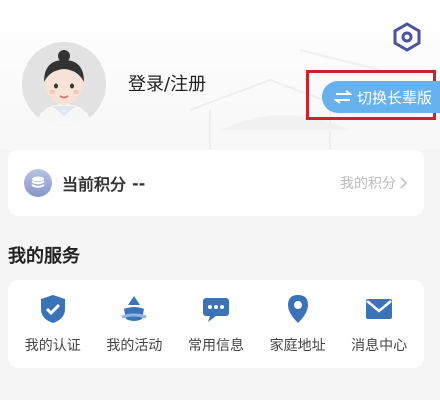 This screenshot has height=400, width=440. Describe the element at coordinates (38, 183) in the screenshot. I see `points-coin-icon` at that location.